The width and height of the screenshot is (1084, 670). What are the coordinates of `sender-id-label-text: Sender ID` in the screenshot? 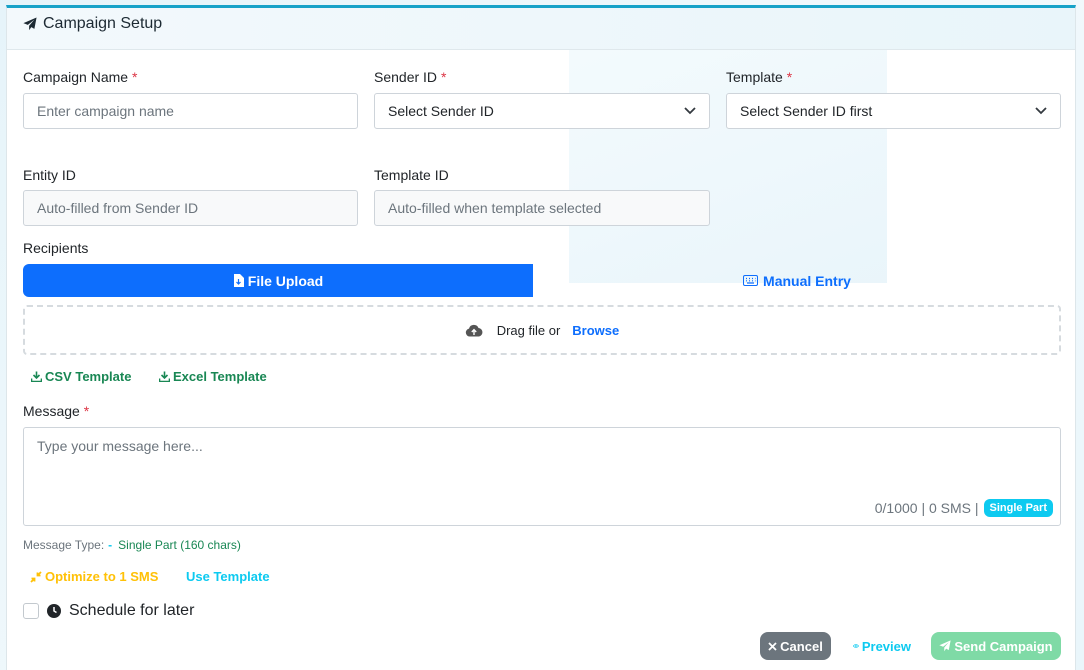 It's located at (406, 77).